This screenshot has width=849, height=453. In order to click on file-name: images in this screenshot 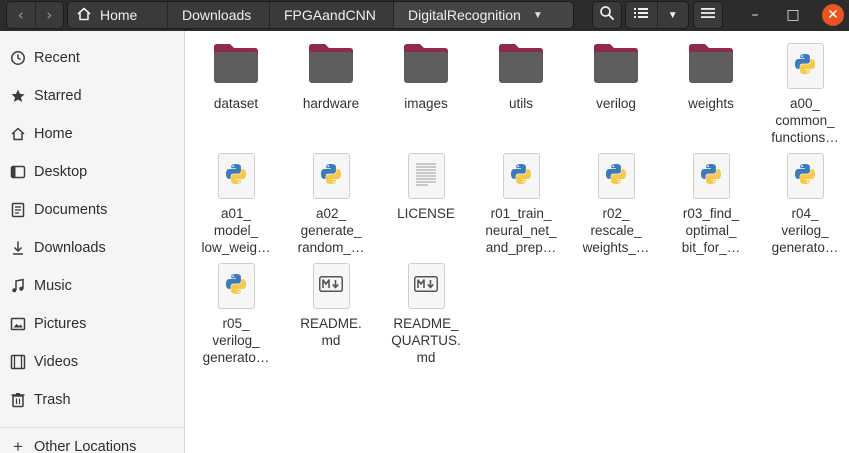, I will do `click(426, 103)`.